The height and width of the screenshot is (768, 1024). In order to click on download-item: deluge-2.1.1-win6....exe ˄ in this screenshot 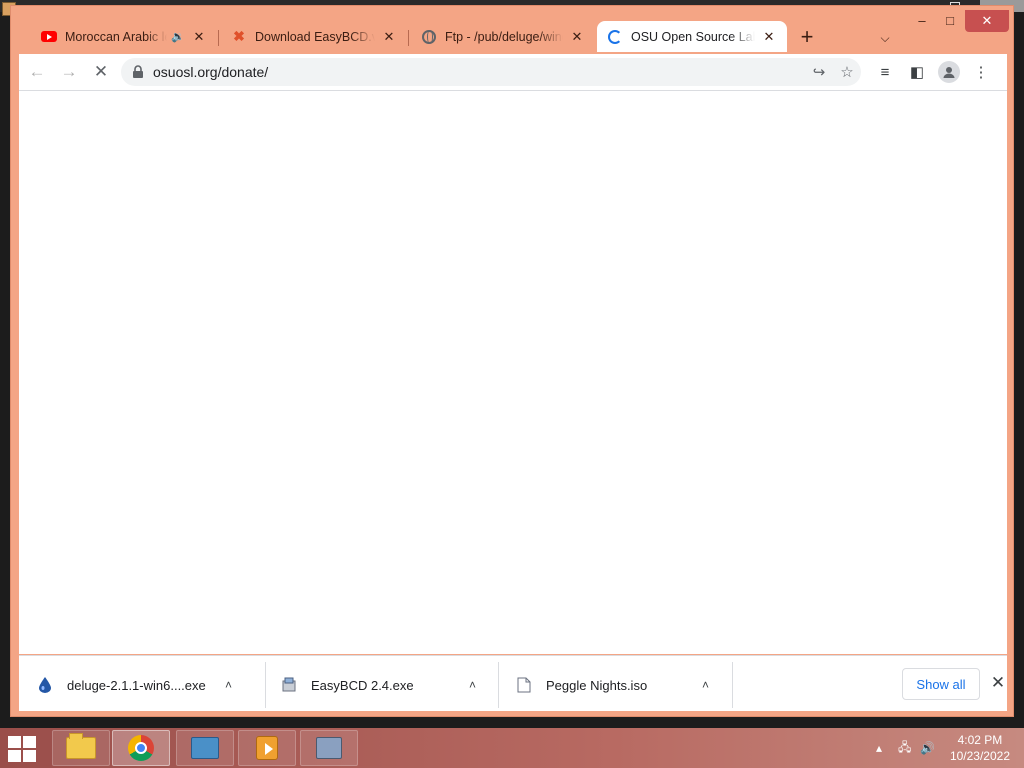, I will do `click(142, 685)`.